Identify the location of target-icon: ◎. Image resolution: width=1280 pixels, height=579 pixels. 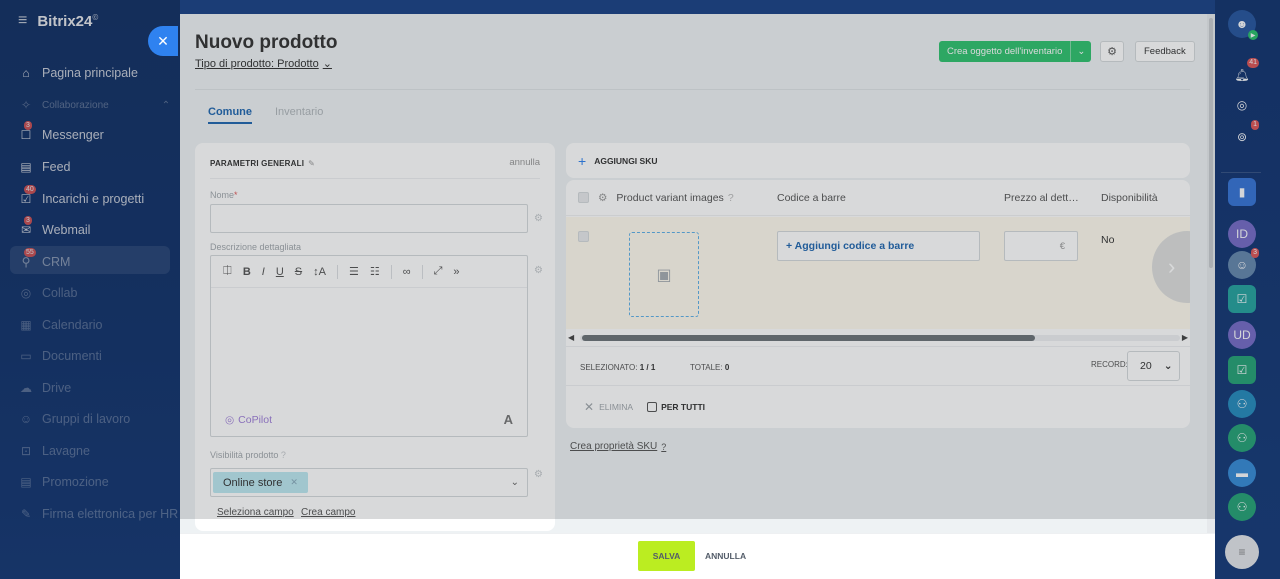
(1242, 105).